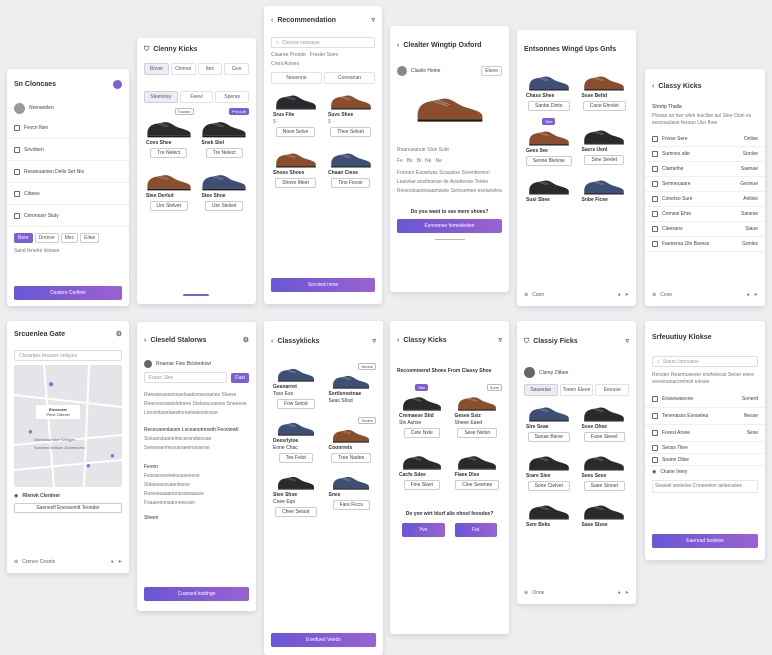 The height and width of the screenshot is (655, 772). Describe the element at coordinates (605, 470) in the screenshot. I see `product-card: Sees Seee Saee Sionet` at that location.